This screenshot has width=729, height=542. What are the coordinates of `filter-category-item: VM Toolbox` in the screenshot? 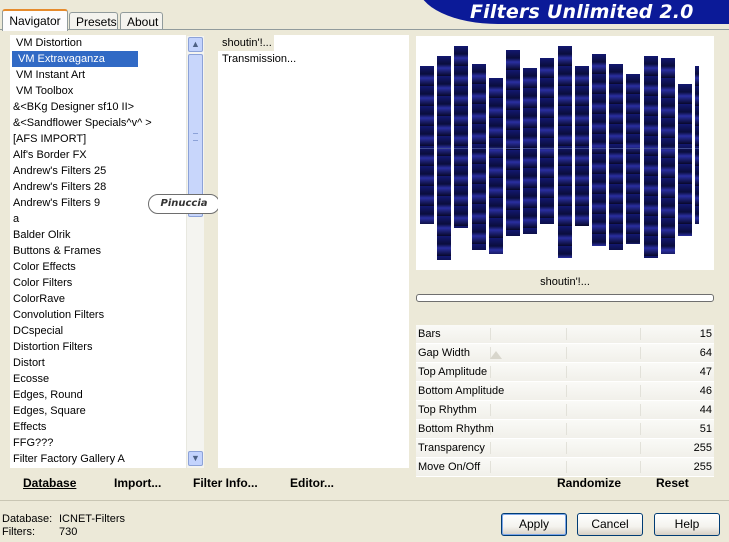 It's located at (98, 91).